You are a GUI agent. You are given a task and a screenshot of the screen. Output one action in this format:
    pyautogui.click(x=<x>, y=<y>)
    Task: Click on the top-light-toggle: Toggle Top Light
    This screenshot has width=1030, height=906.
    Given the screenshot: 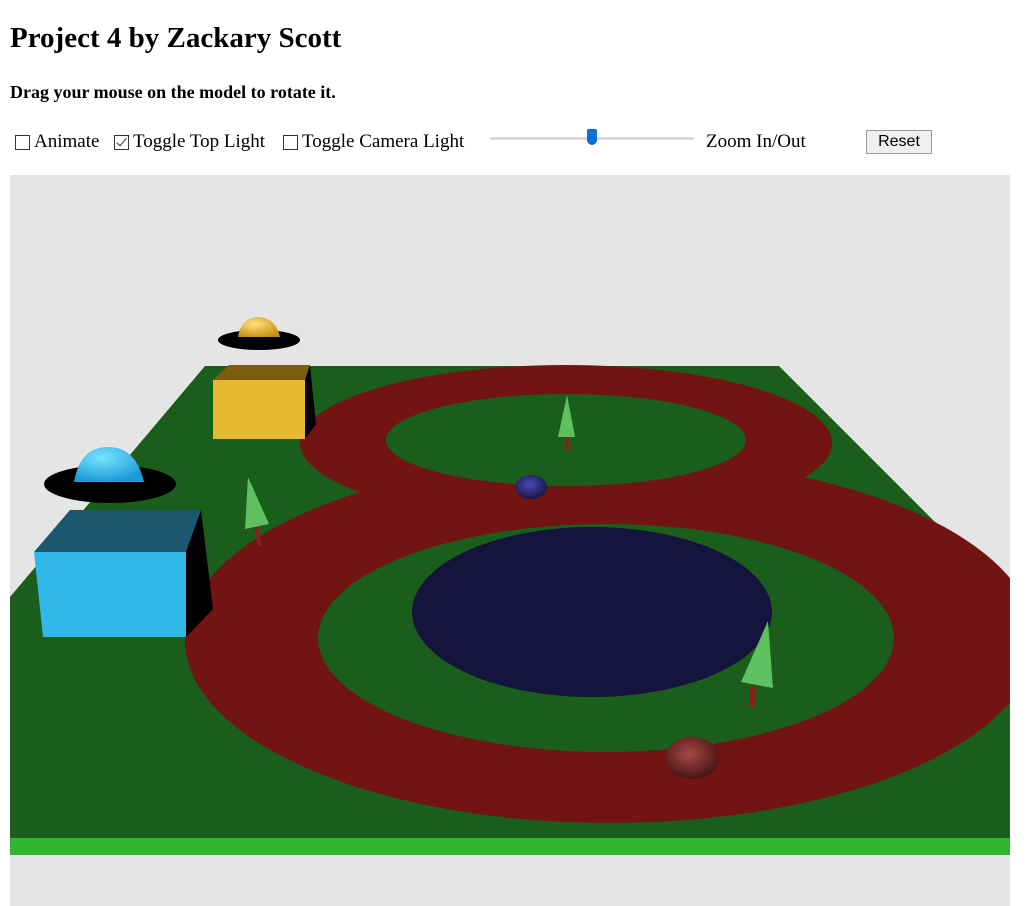 What is the action you would take?
    pyautogui.click(x=189, y=142)
    